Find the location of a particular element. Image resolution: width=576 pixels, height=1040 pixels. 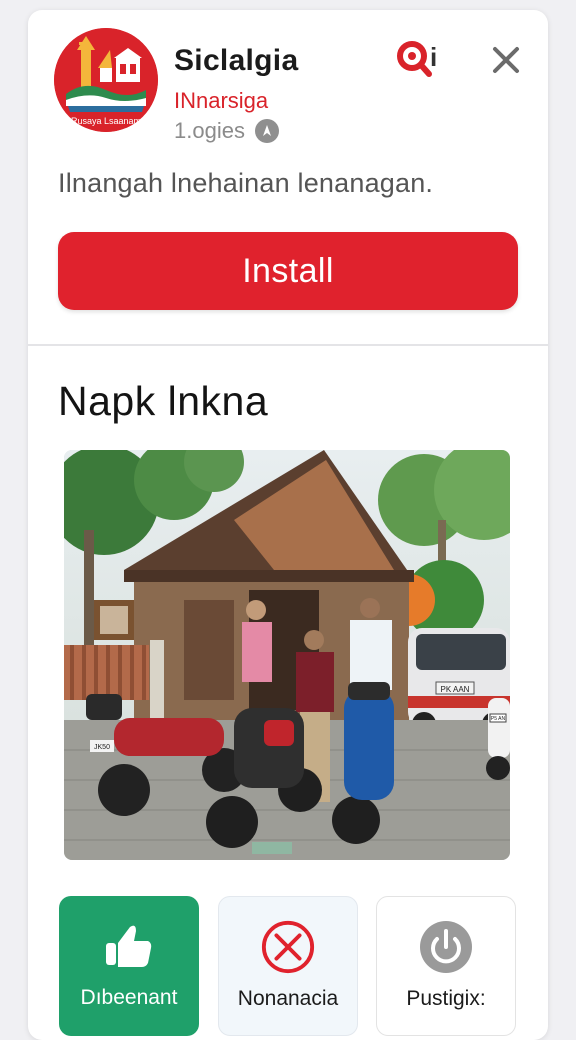

tile-power: Pustigix: is located at coordinates (446, 966).